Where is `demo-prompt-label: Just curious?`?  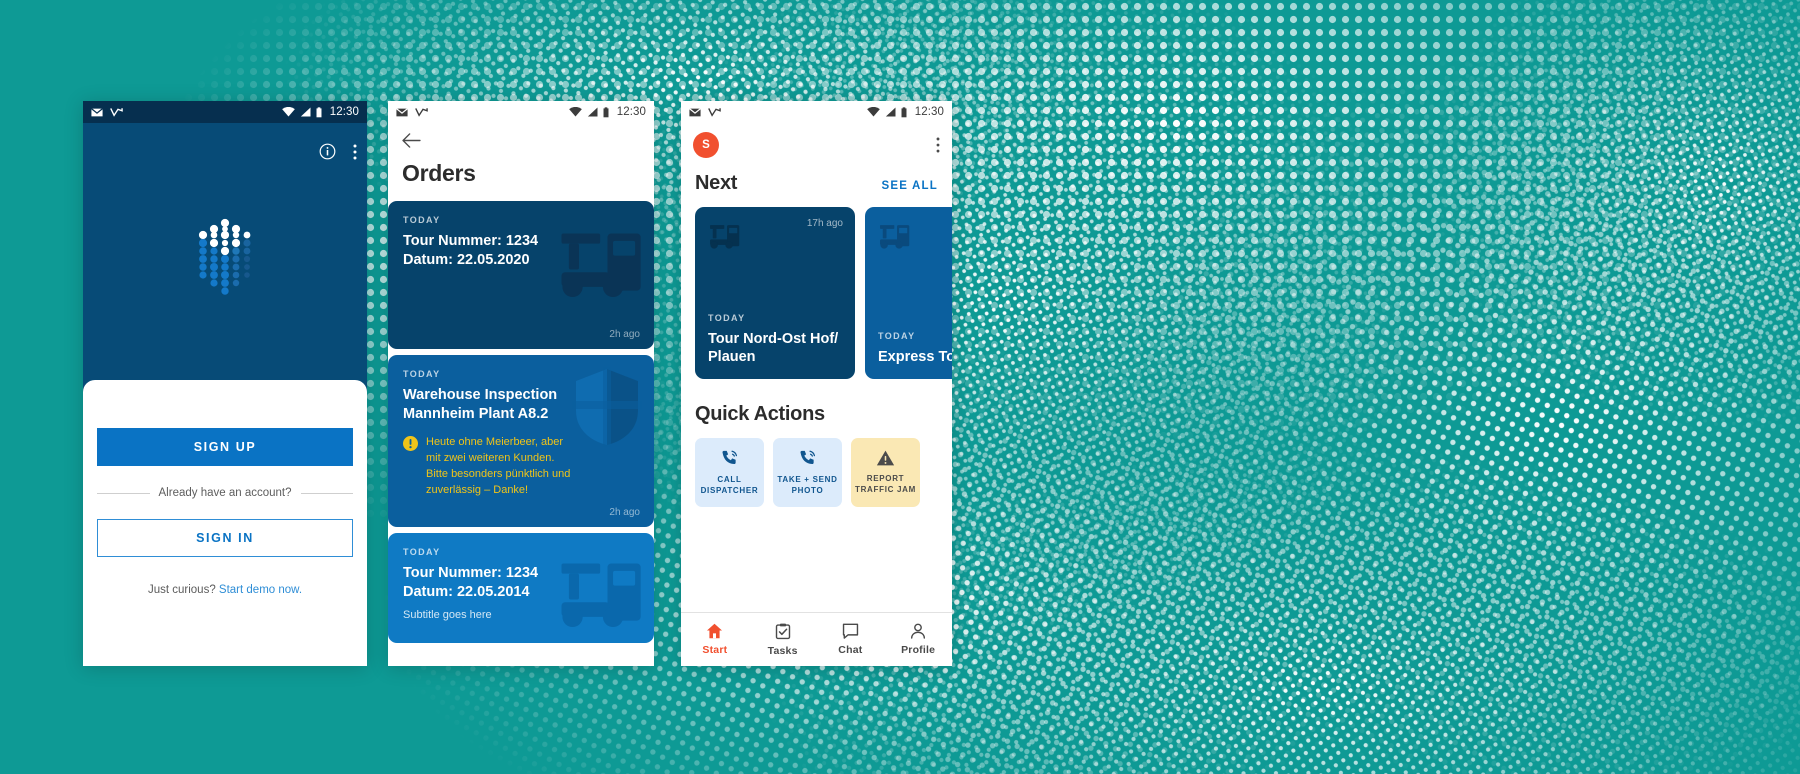 demo-prompt-label: Just curious? is located at coordinates (183, 590).